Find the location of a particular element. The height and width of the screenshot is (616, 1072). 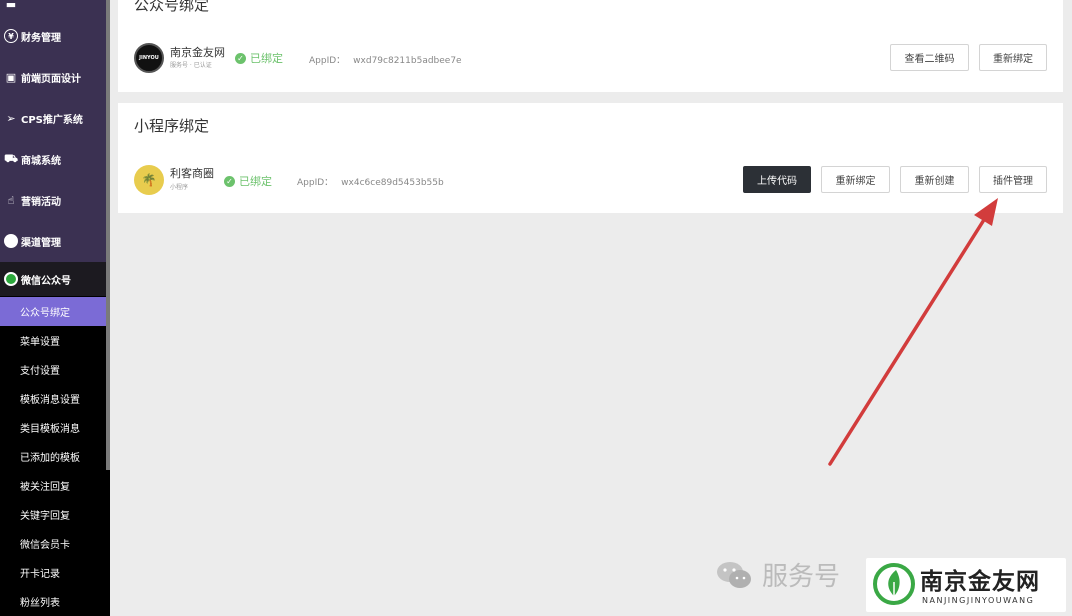

send-icon: ➢ is located at coordinates (11, 118).